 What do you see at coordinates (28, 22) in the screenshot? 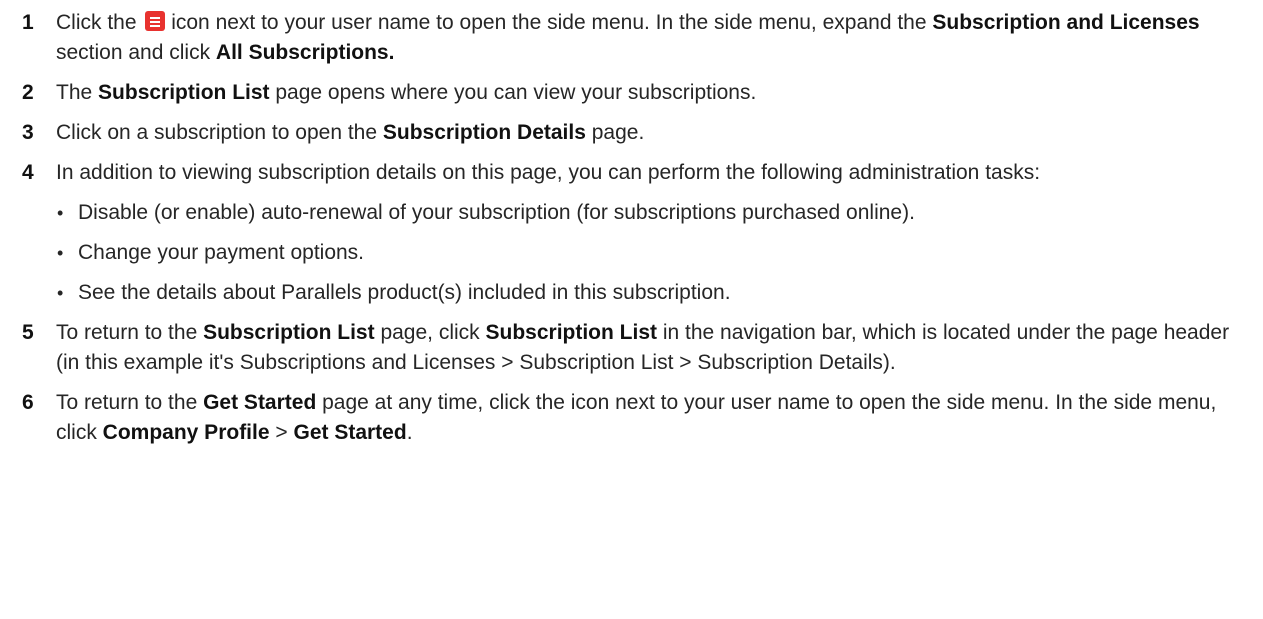
I see `step-number: 1` at bounding box center [28, 22].